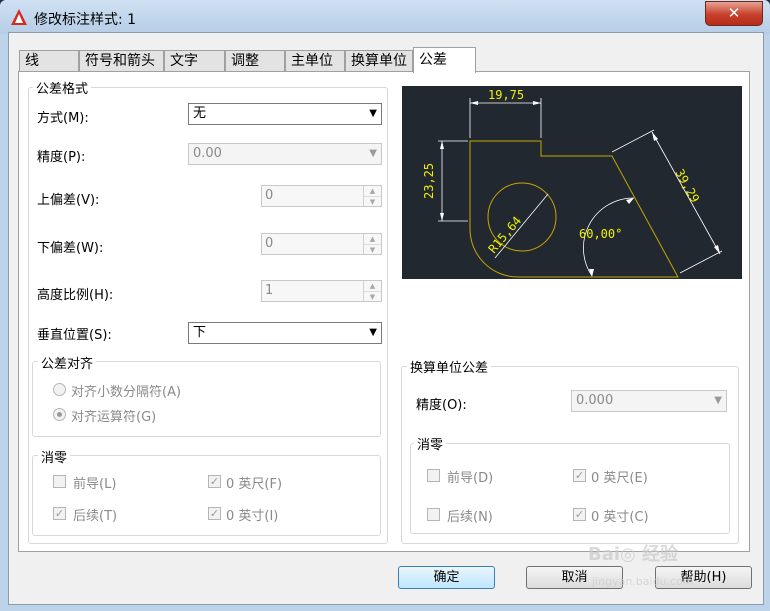 The width and height of the screenshot is (770, 611). What do you see at coordinates (194, 60) in the screenshot?
I see `tab-text: 文字` at bounding box center [194, 60].